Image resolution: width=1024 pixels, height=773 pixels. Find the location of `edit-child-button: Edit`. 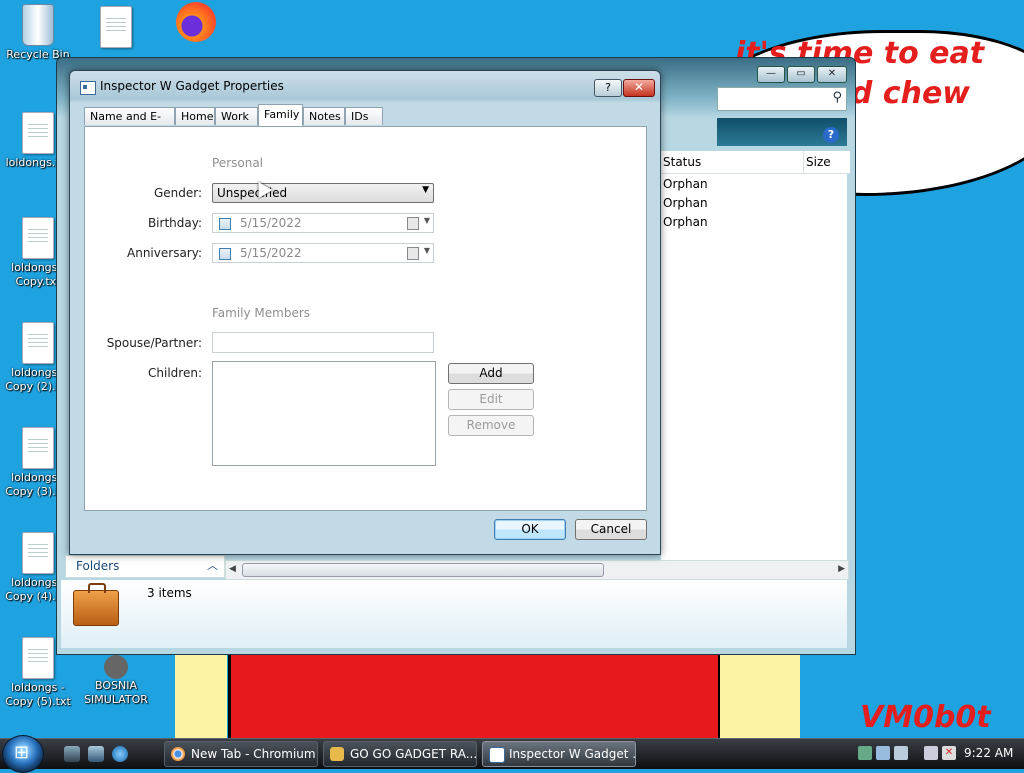

edit-child-button: Edit is located at coordinates (491, 399).